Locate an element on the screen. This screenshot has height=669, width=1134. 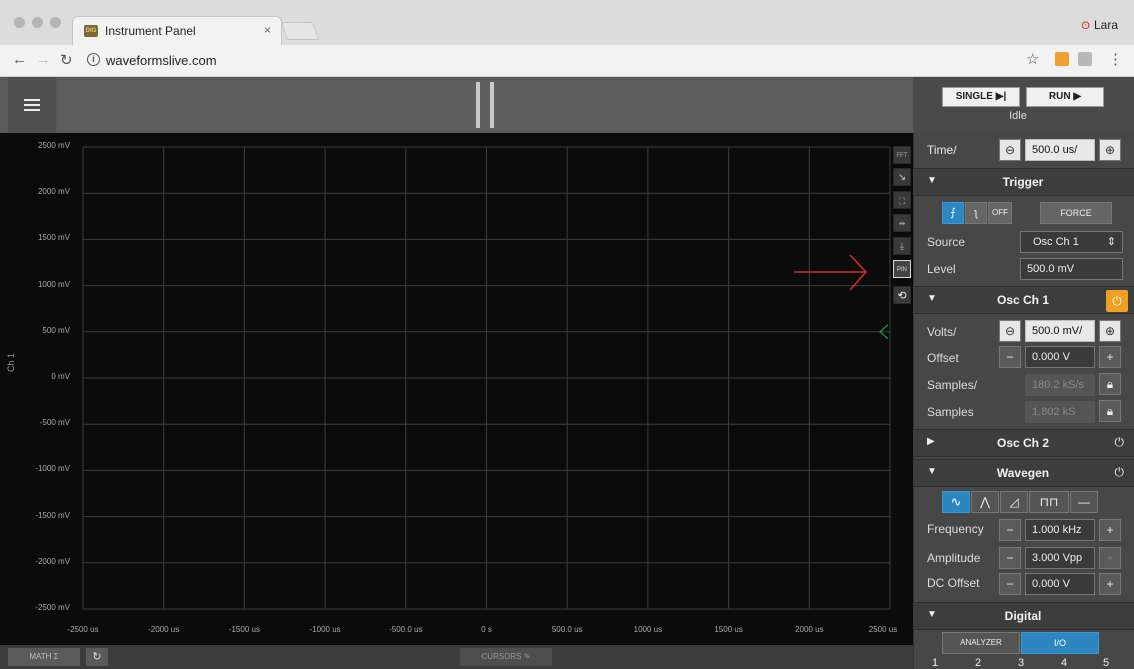
forward-arrow-icon: → is located at coordinates (43, 59).